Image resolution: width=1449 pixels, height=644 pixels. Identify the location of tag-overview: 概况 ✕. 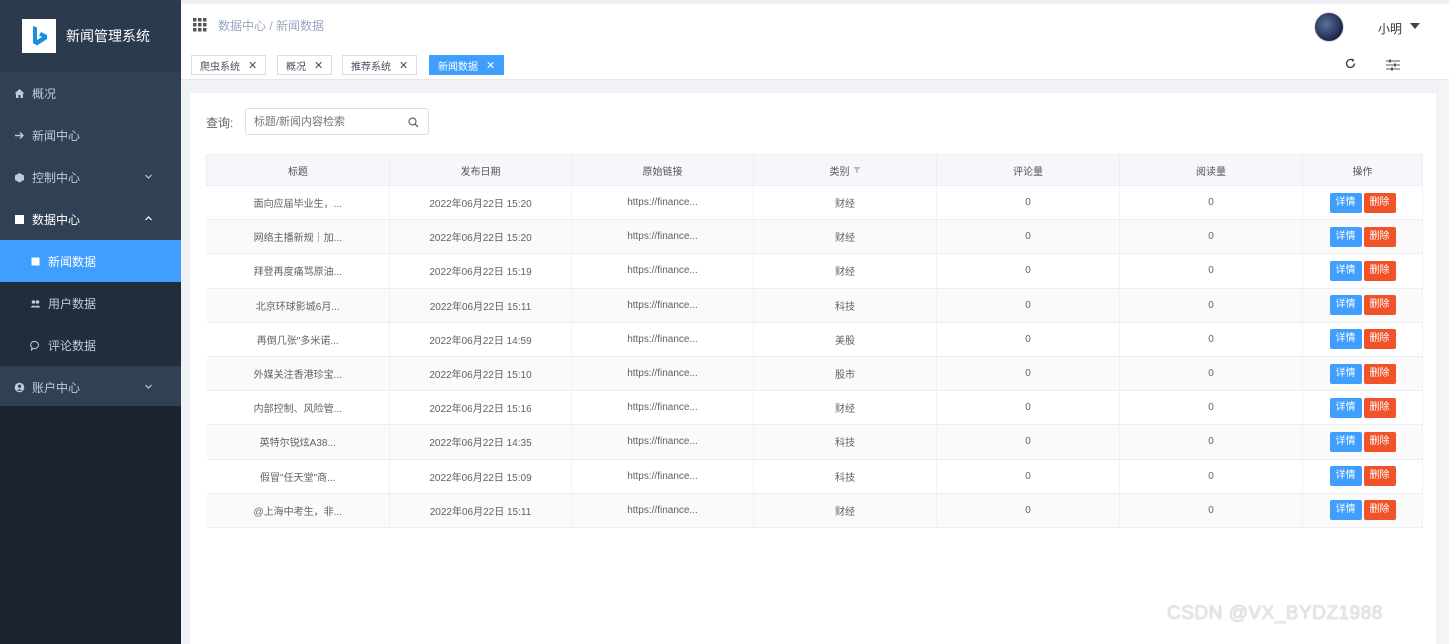
(305, 65).